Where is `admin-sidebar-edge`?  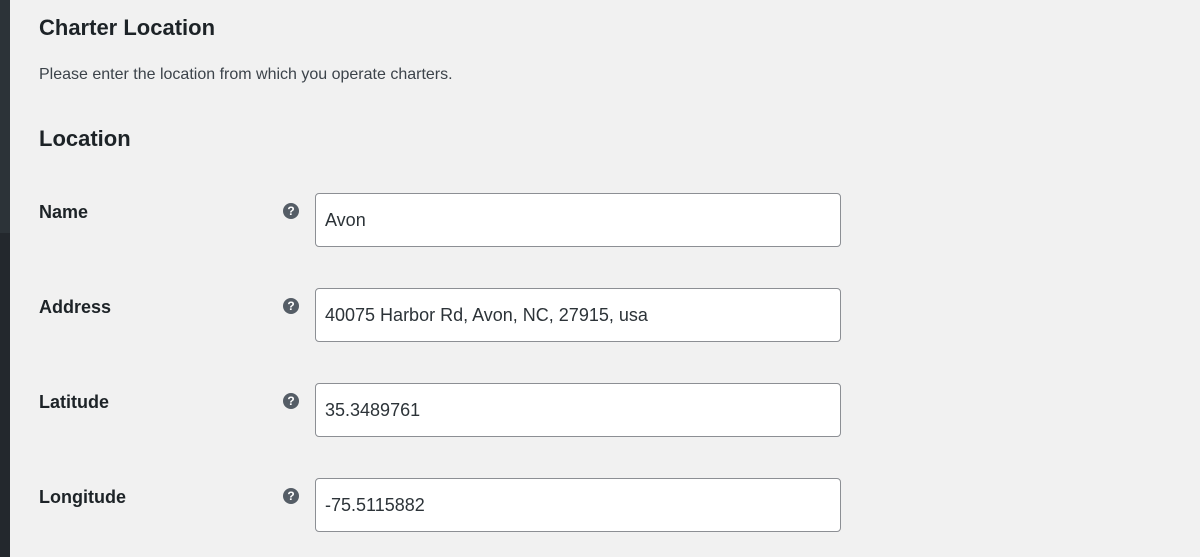 admin-sidebar-edge is located at coordinates (5, 278).